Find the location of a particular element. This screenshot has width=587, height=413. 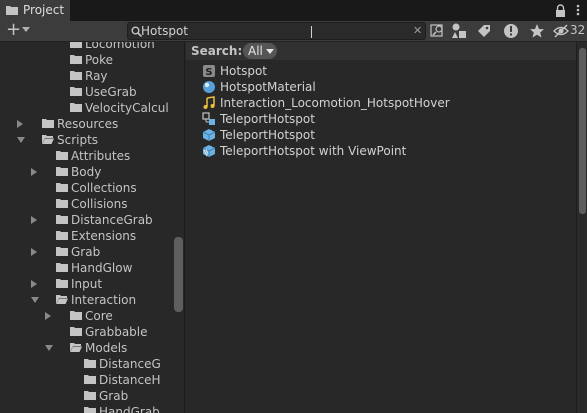

search-by-window-button is located at coordinates (438, 31).